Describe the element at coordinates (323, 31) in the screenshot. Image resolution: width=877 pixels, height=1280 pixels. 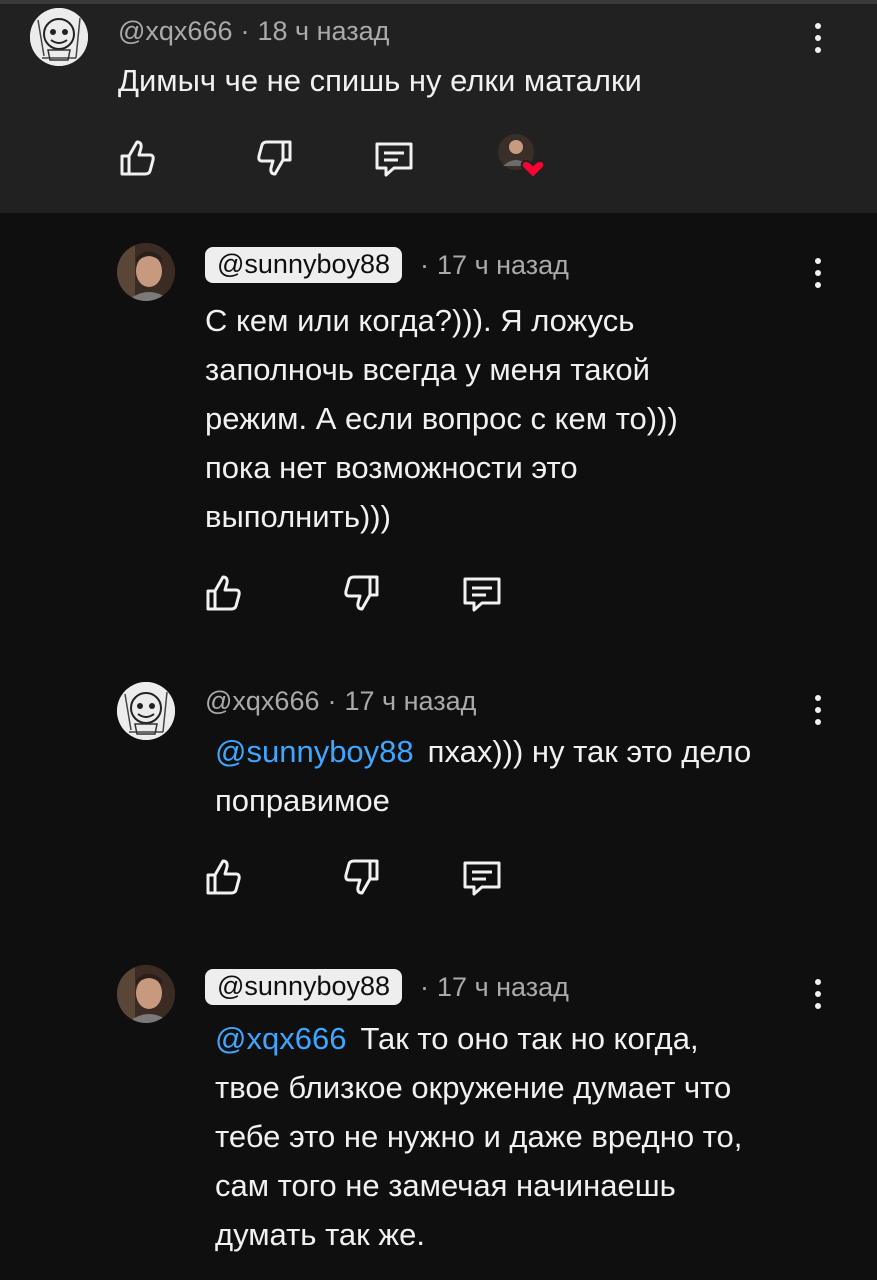
I see `timestamp: 18 ч назад` at that location.